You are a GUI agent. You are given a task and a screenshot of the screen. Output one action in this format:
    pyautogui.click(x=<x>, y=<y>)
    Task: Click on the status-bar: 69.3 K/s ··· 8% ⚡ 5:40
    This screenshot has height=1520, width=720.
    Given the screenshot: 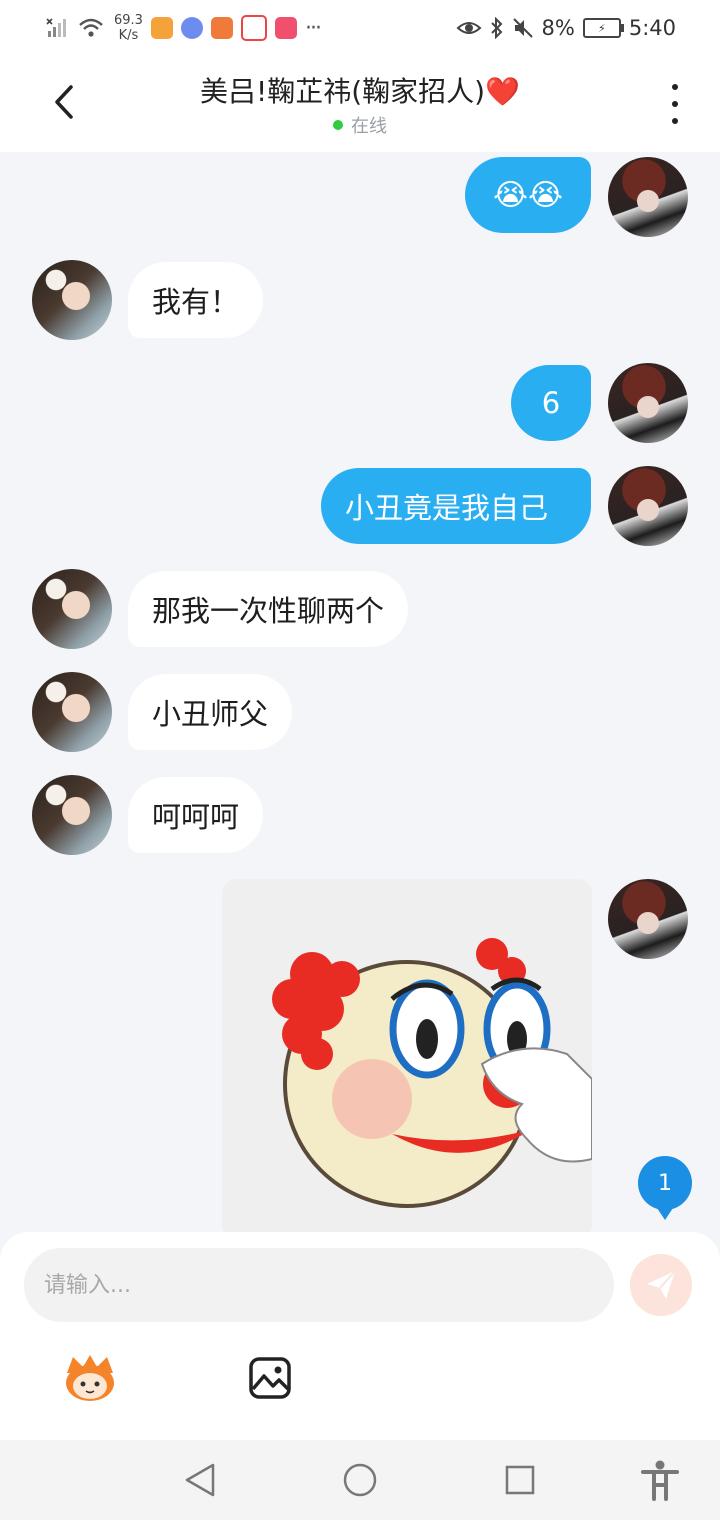 What is the action you would take?
    pyautogui.click(x=360, y=28)
    